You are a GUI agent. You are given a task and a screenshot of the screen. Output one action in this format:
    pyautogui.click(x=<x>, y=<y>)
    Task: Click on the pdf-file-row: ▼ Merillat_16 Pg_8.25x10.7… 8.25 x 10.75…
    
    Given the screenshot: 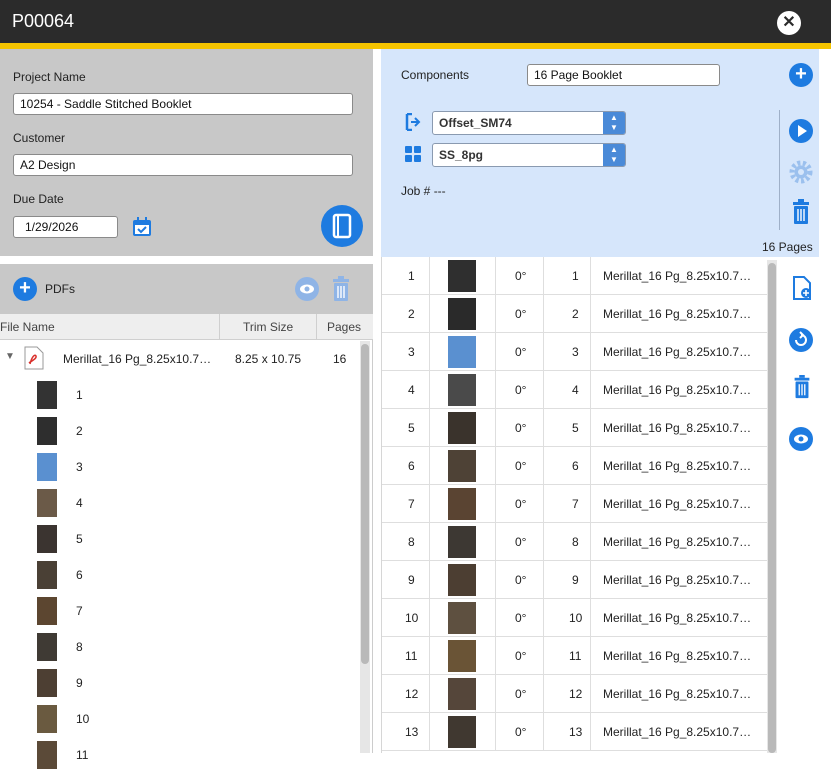 What is the action you would take?
    pyautogui.click(x=180, y=360)
    